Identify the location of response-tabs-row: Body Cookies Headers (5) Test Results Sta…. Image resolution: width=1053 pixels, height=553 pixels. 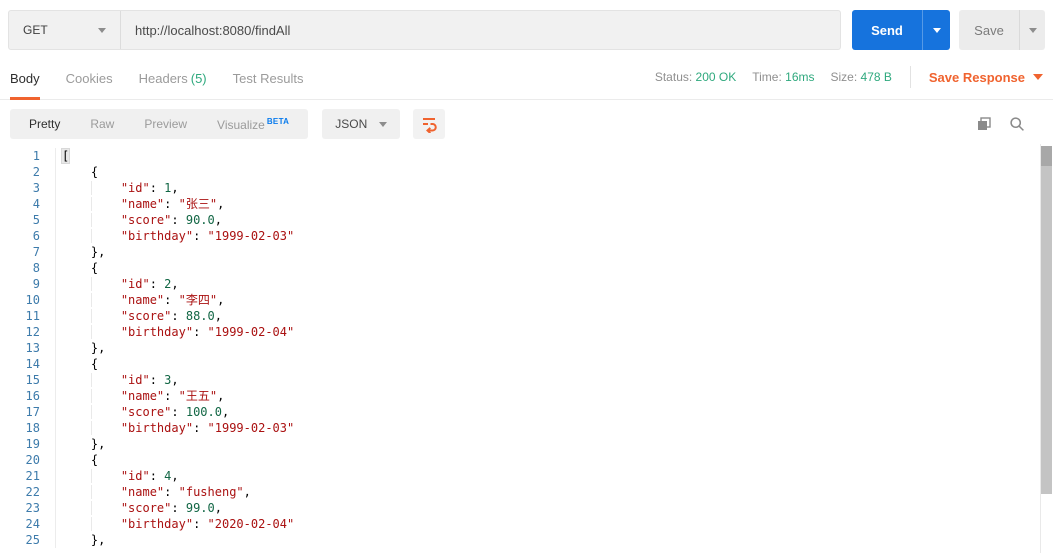
(526, 75).